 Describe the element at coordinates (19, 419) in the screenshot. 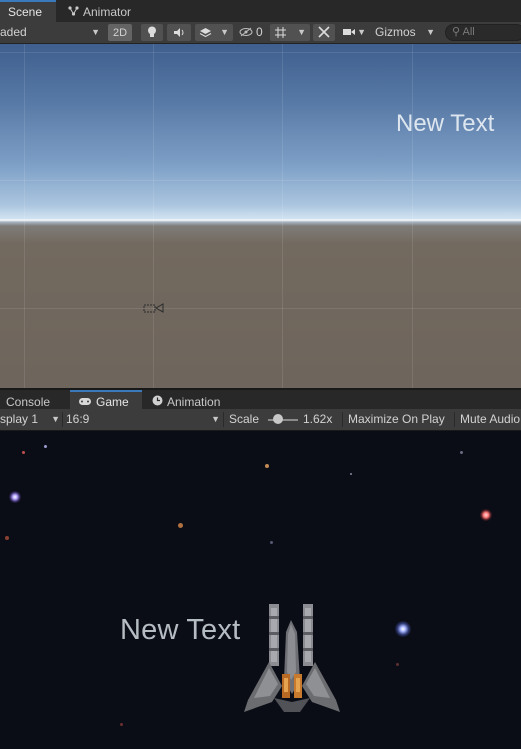

I see `display-label: splay 1` at that location.